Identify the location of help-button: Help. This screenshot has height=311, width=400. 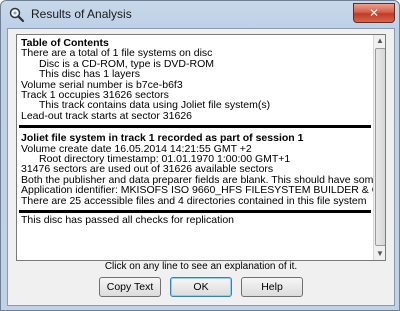
(272, 287).